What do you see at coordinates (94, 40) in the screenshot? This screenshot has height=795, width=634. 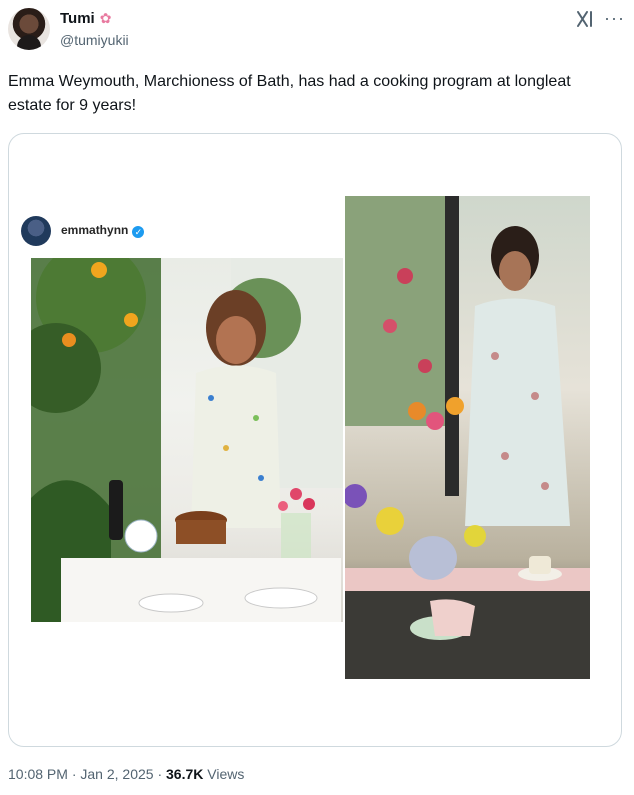 I see `author-handle: @tumiyukii` at bounding box center [94, 40].